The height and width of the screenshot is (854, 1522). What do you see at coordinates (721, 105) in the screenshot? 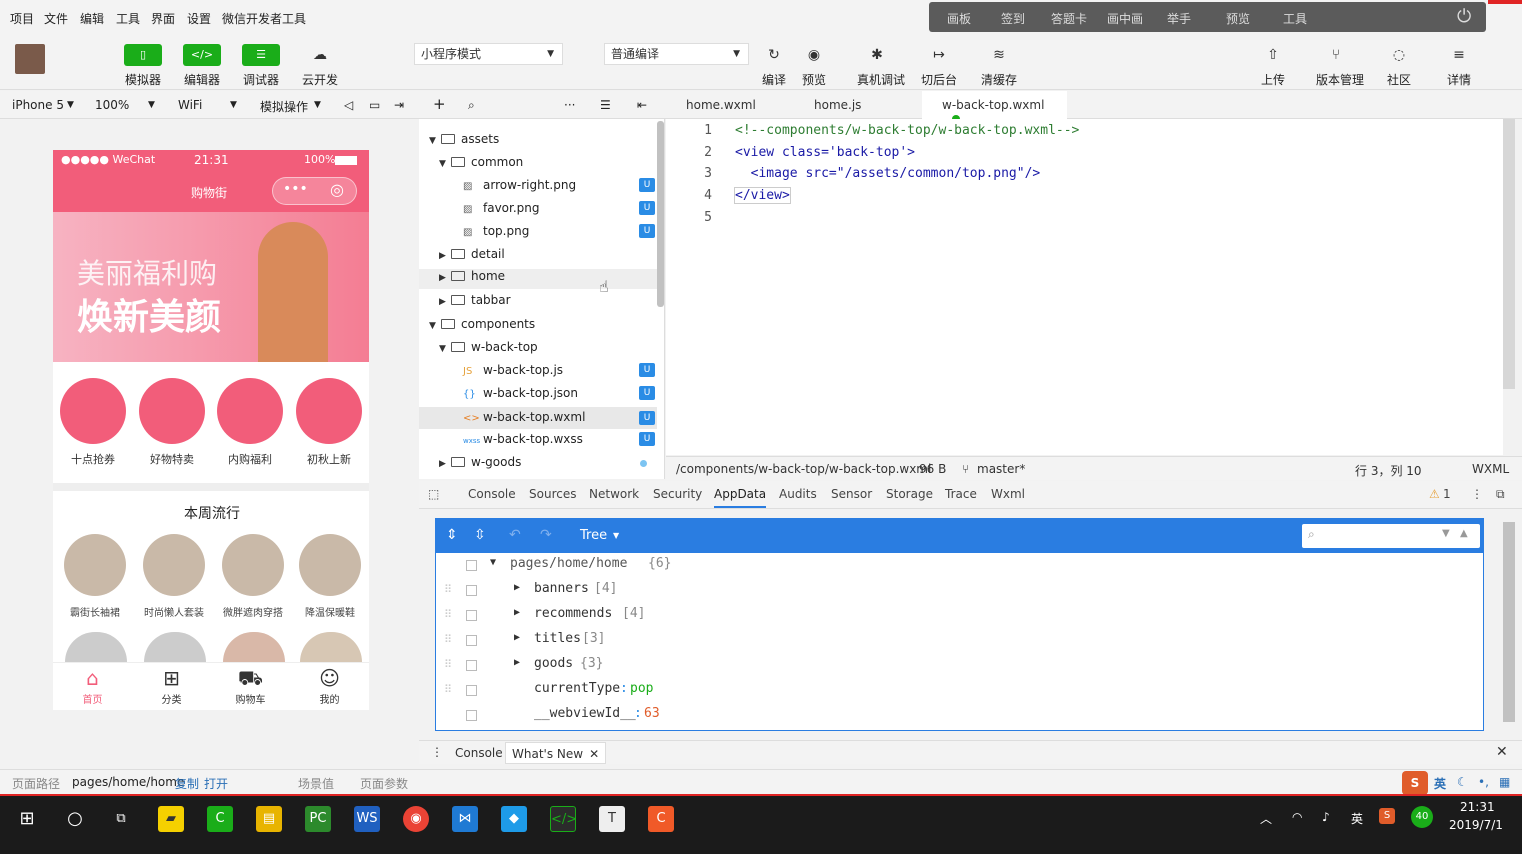
I see `tab-home-wxml: home.wxml` at bounding box center [721, 105].